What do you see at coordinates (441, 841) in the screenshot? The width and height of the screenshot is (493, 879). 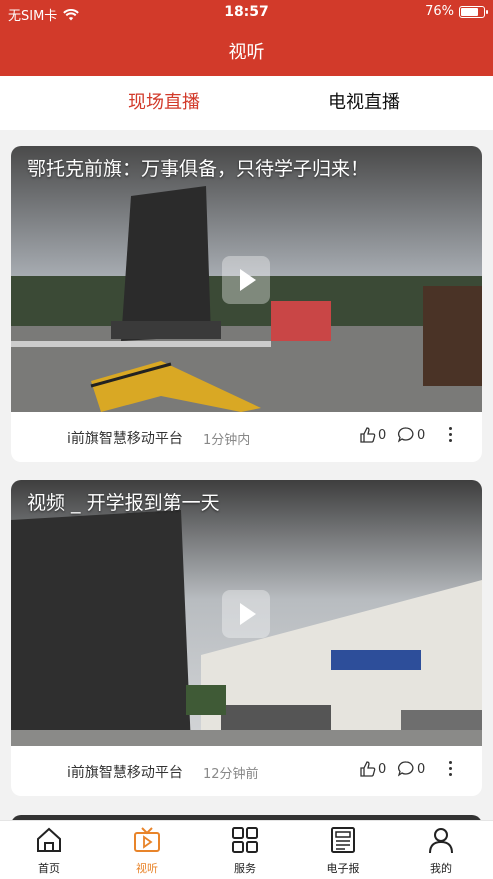 I see `person-icon` at bounding box center [441, 841].